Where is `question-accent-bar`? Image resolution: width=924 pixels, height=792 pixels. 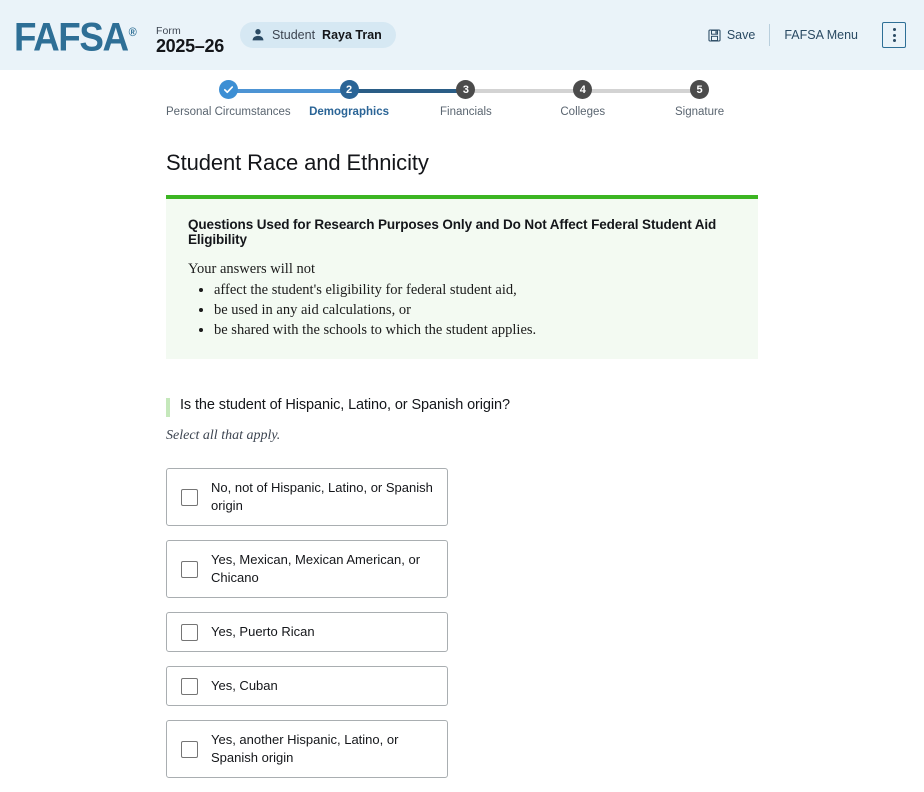
question-accent-bar is located at coordinates (168, 407).